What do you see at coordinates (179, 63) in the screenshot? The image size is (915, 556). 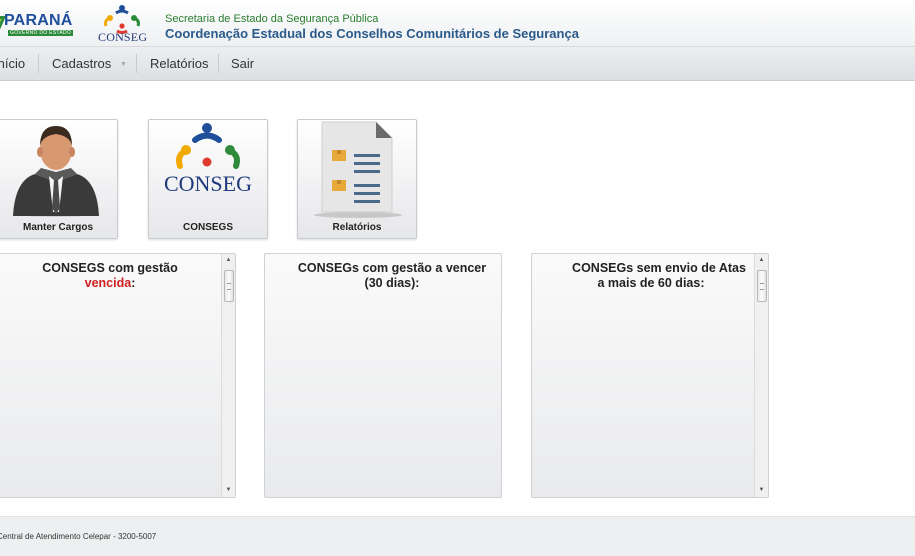 I see `menu-item-relatorios: Relatórios` at bounding box center [179, 63].